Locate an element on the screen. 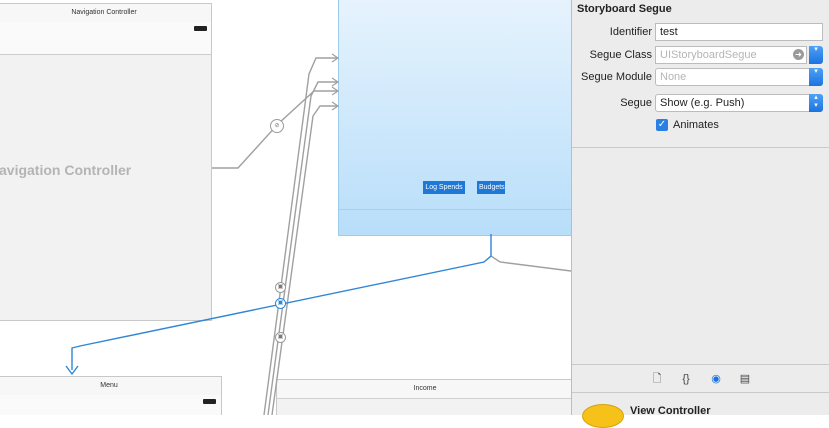 This screenshot has height=428, width=829. segue-class-field: UIStoryboardSegue is located at coordinates (731, 55).